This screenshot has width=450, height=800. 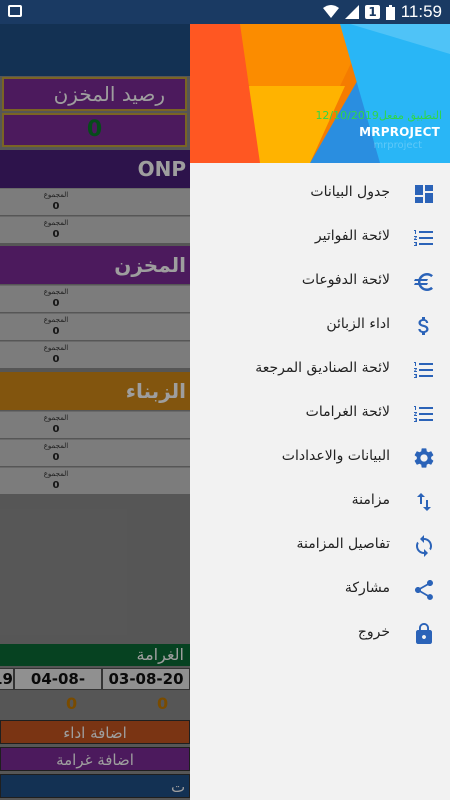 What do you see at coordinates (320, 458) in the screenshot?
I see `menu-item-settings: البيانات والاعدادات` at bounding box center [320, 458].